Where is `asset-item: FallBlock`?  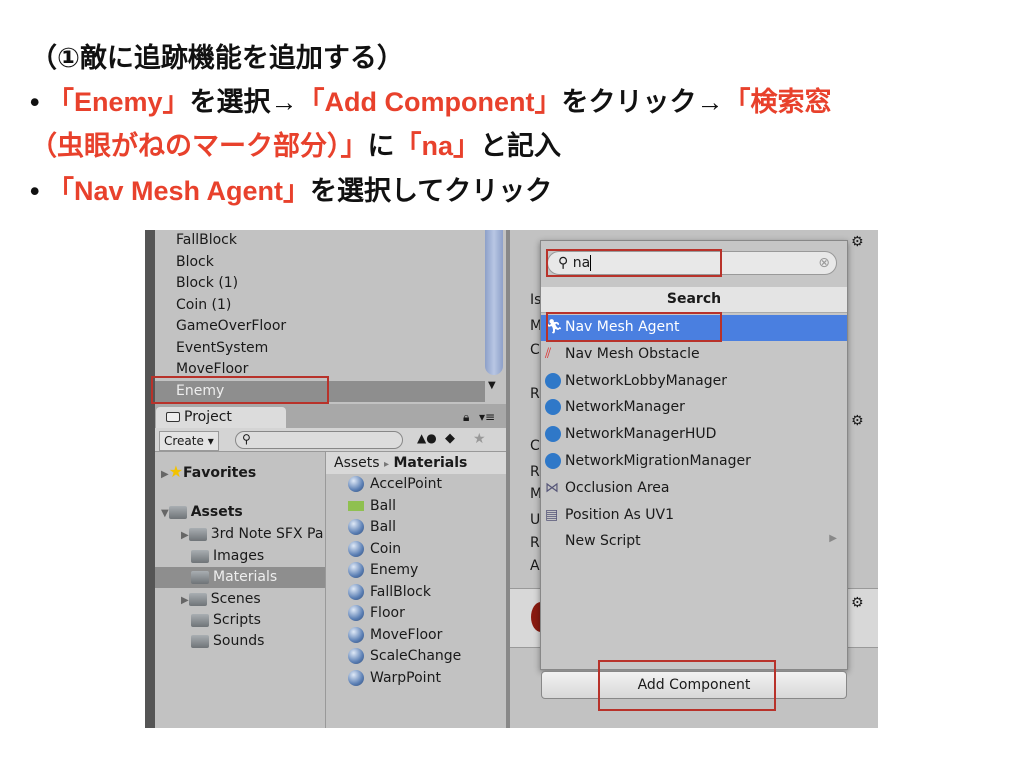
asset-item: FallBlock is located at coordinates (389, 594).